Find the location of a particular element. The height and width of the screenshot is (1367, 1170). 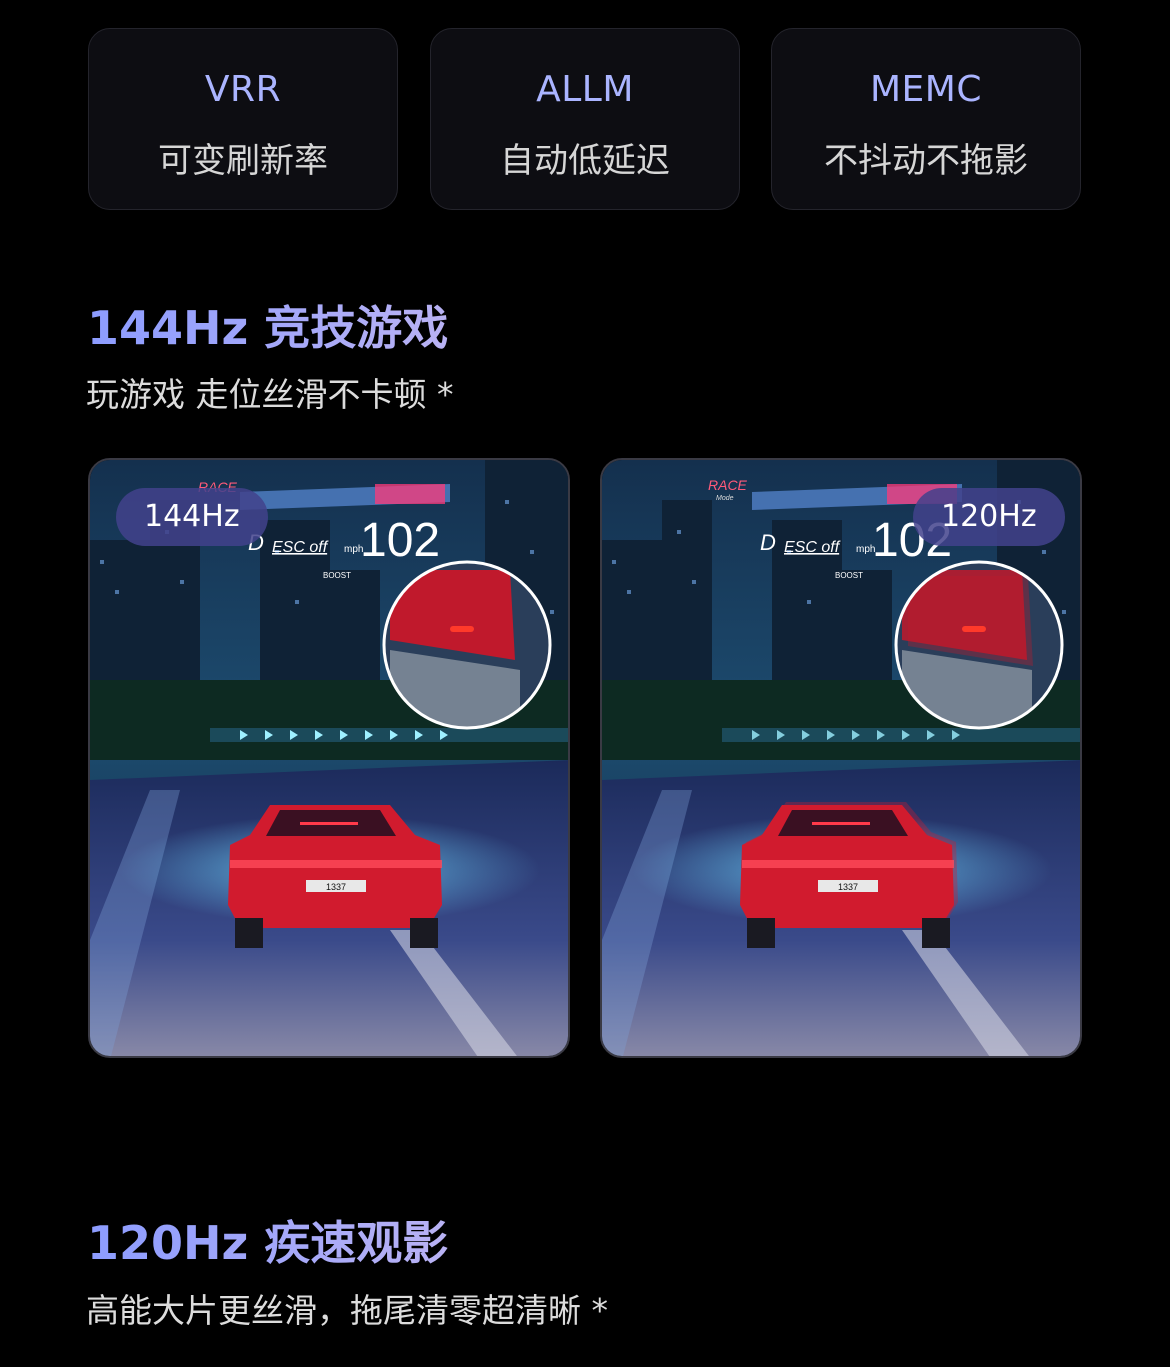

hud-gear: D is located at coordinates (768, 542).